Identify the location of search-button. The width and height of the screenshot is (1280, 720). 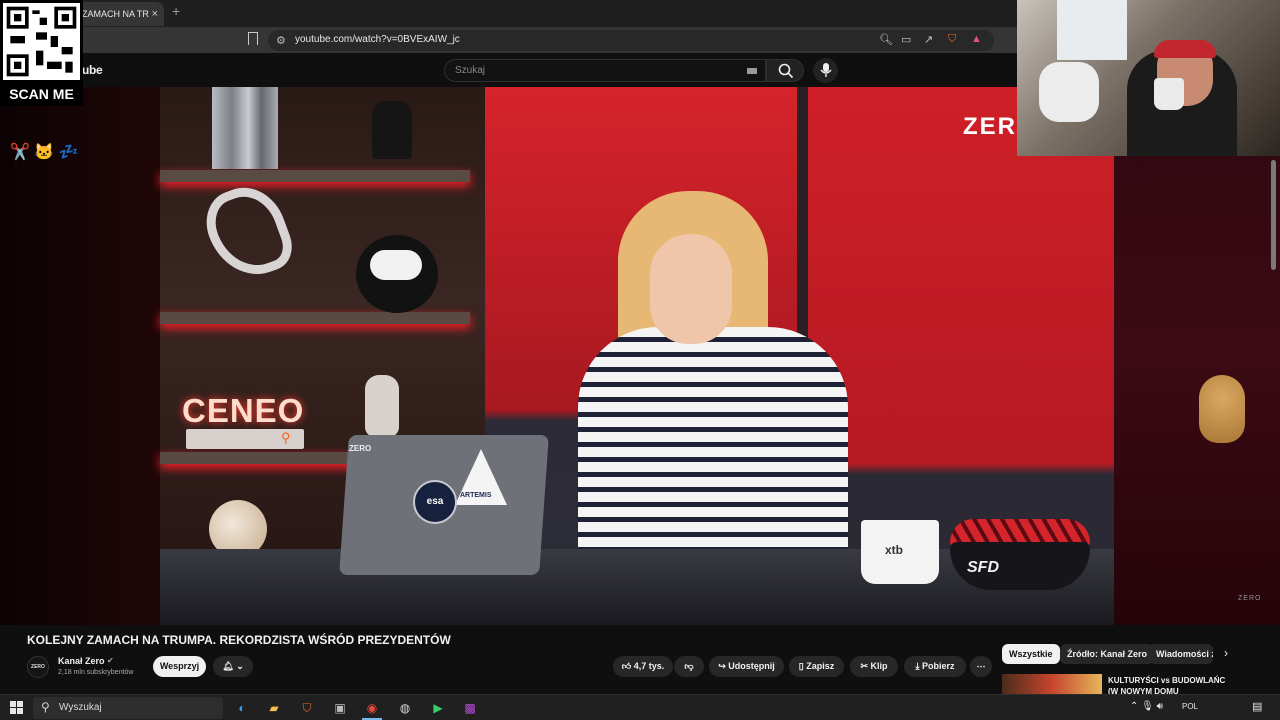
(785, 70).